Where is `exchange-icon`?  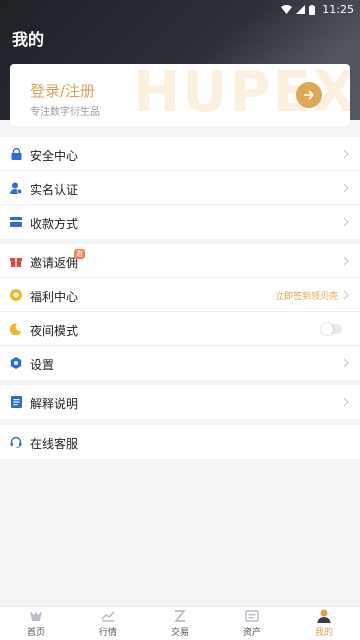 exchange-icon is located at coordinates (180, 616).